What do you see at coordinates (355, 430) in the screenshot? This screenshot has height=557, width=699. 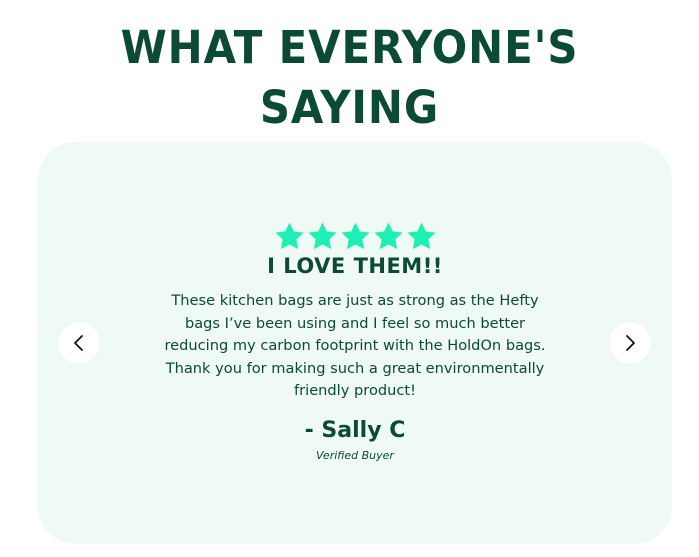 I see `reviewer-name: - Sally C` at bounding box center [355, 430].